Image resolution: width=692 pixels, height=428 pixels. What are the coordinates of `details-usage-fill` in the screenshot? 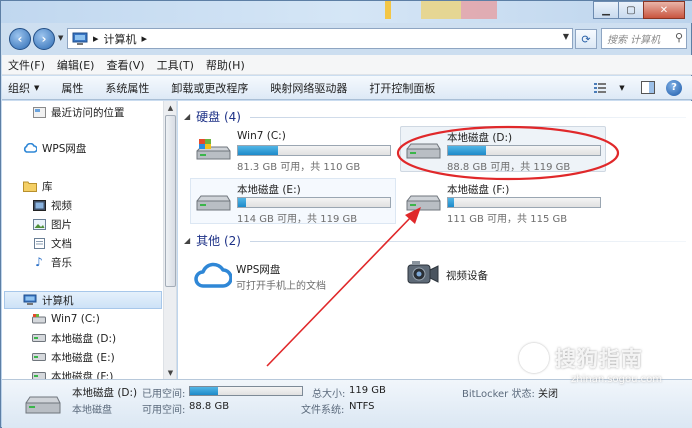 It's located at (204, 391).